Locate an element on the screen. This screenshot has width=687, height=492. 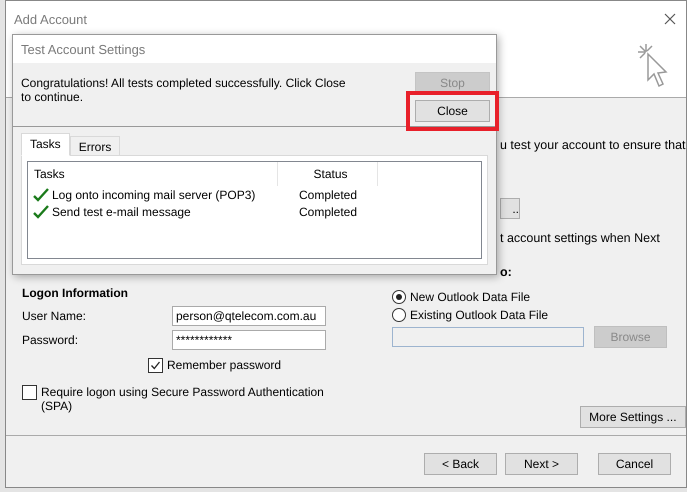
dialog-button: Close is located at coordinates (452, 111).